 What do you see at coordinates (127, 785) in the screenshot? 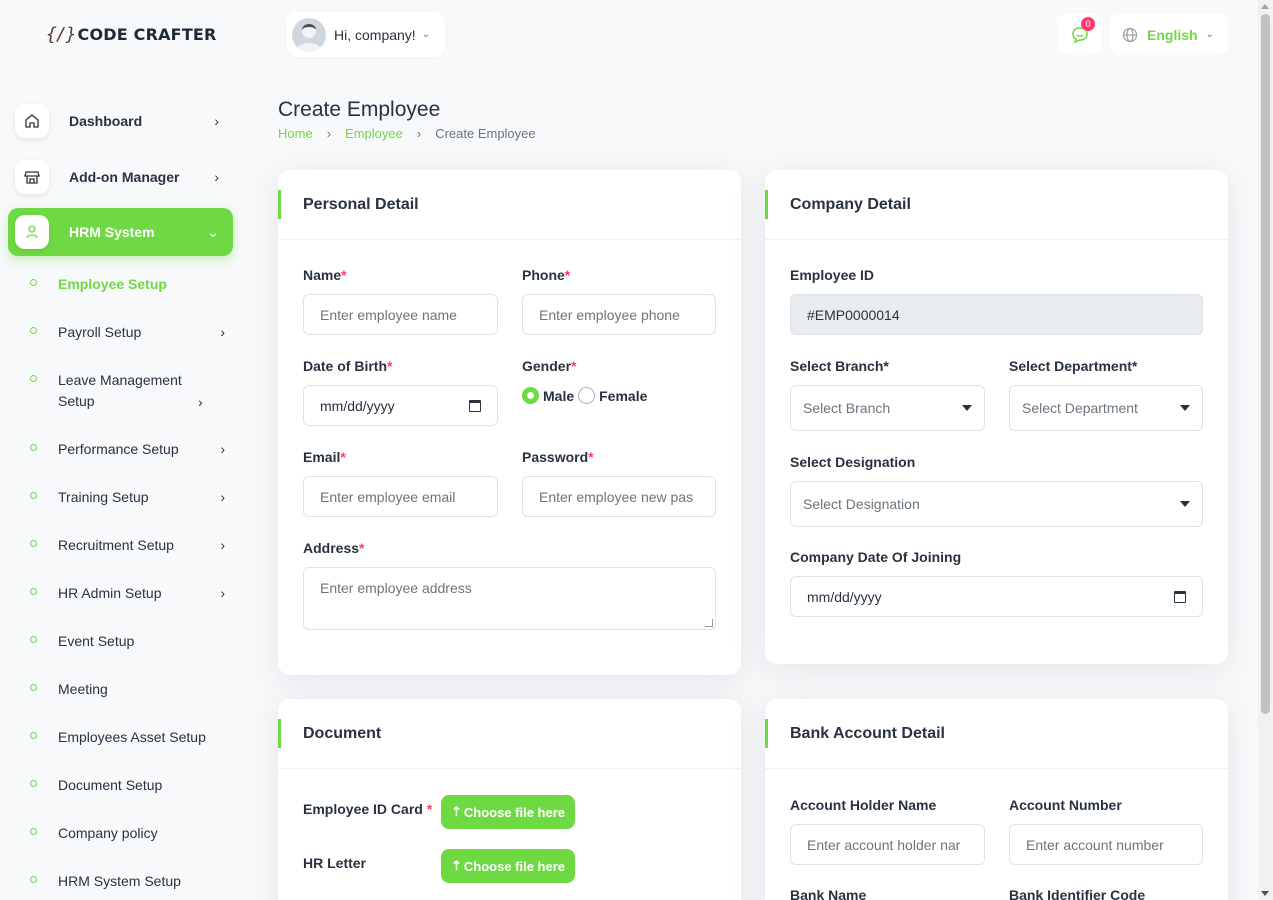
I see `sidebar-sub-document-setup: Document Setup` at bounding box center [127, 785].